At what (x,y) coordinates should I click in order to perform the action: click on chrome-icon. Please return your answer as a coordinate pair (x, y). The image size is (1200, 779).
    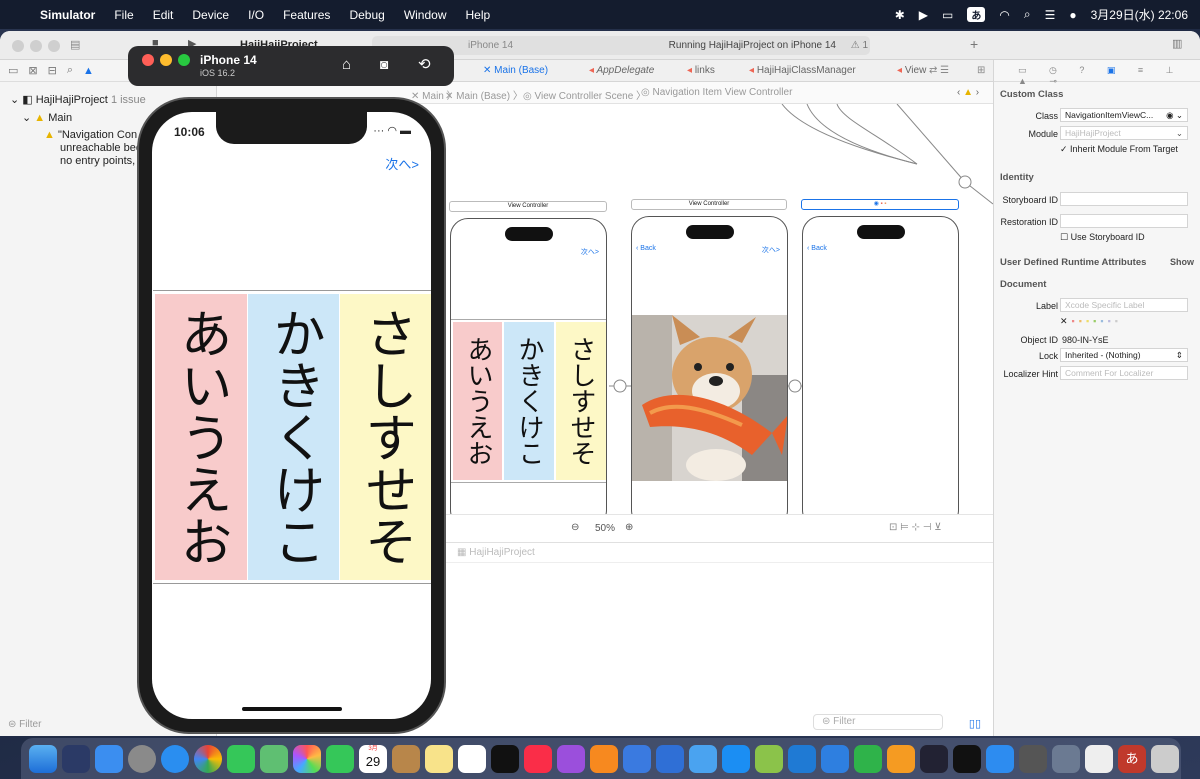
    Looking at the image, I should click on (208, 758).